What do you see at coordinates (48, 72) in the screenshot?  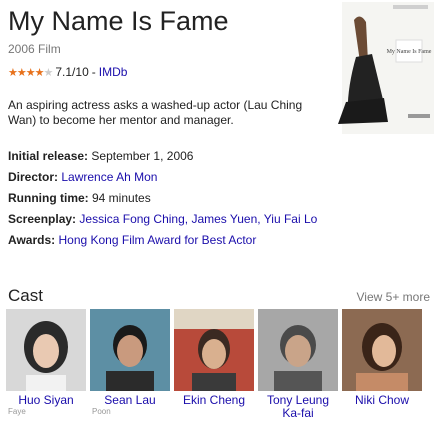 I see `empty-star-icon: ★` at bounding box center [48, 72].